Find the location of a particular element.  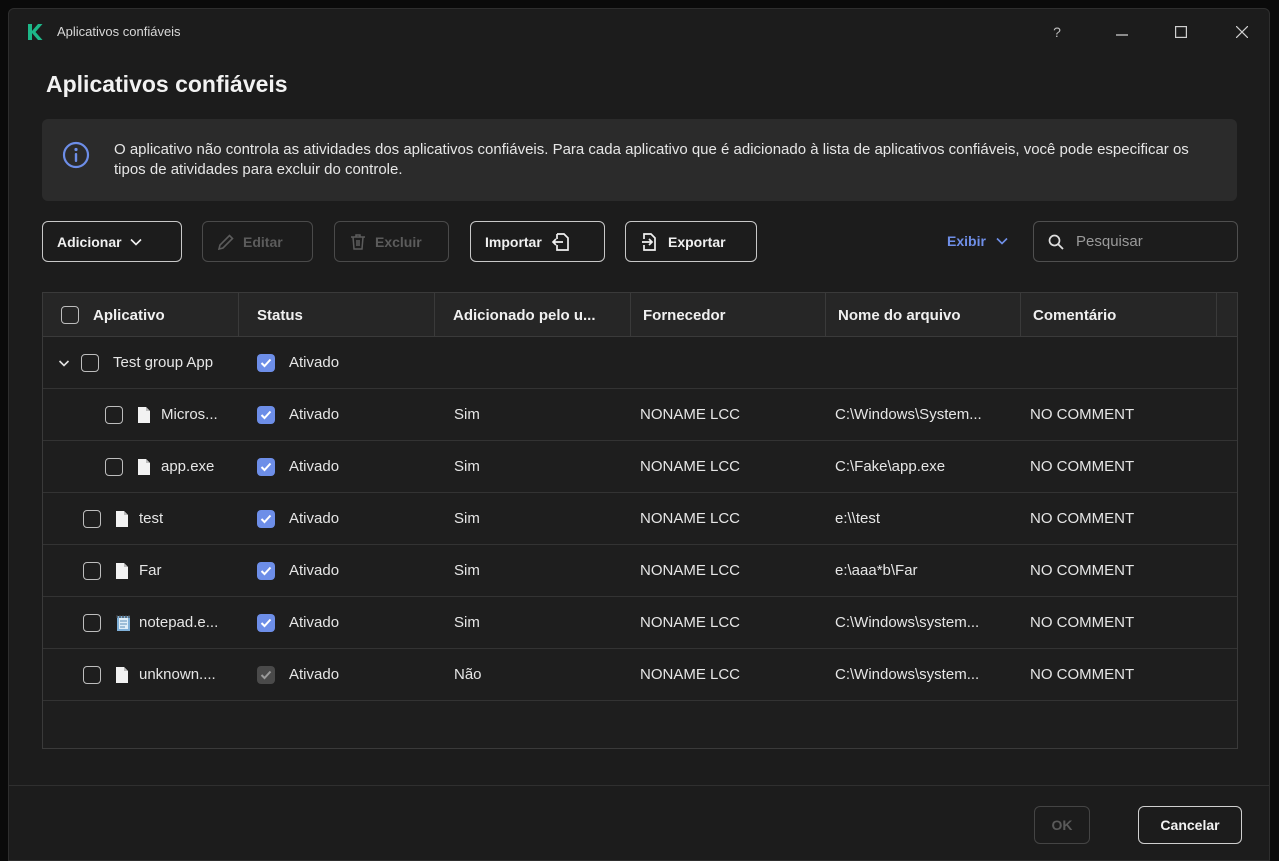

cancel-button-label: Cancelar is located at coordinates (1190, 825).